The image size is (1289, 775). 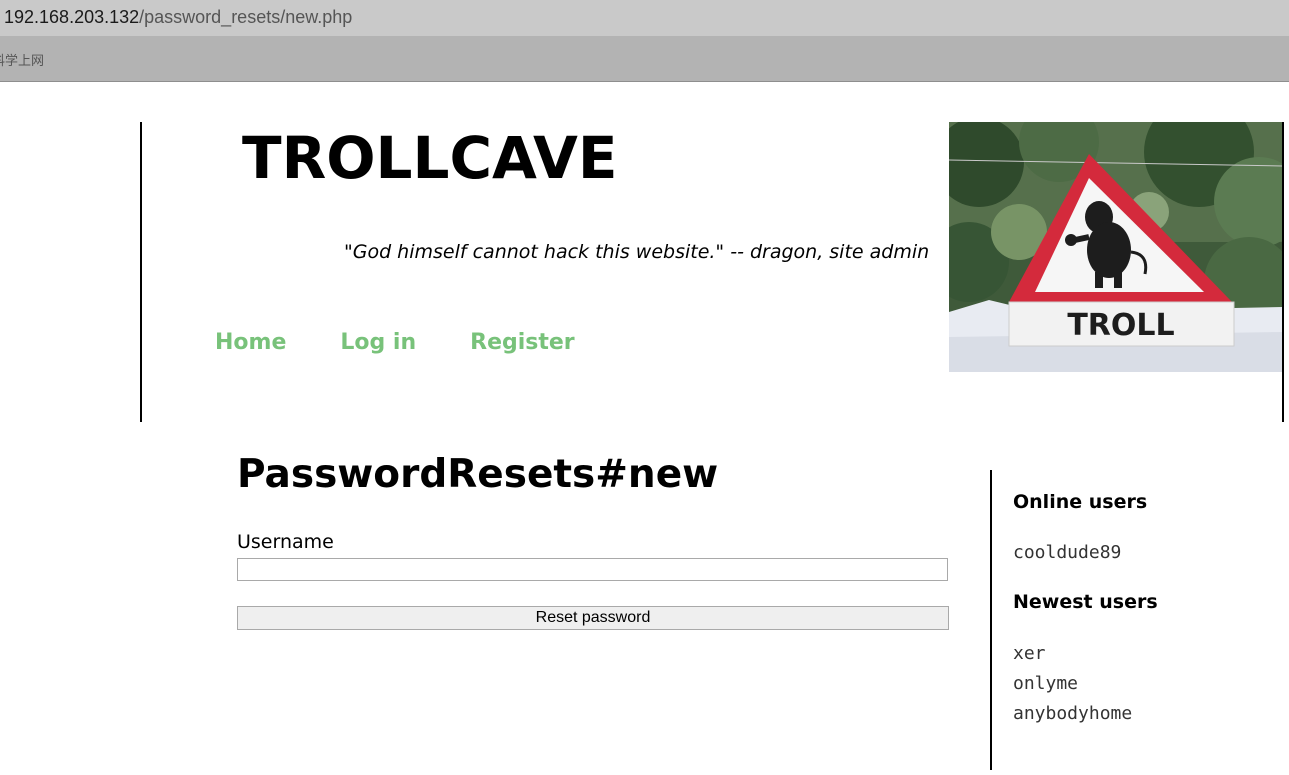 What do you see at coordinates (22, 59) in the screenshot?
I see `bookmark-item: 科学上网` at bounding box center [22, 59].